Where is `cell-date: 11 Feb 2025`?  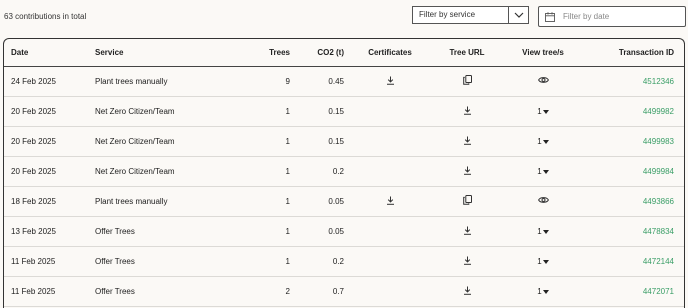
cell-date: 11 Feb 2025 is located at coordinates (47, 261).